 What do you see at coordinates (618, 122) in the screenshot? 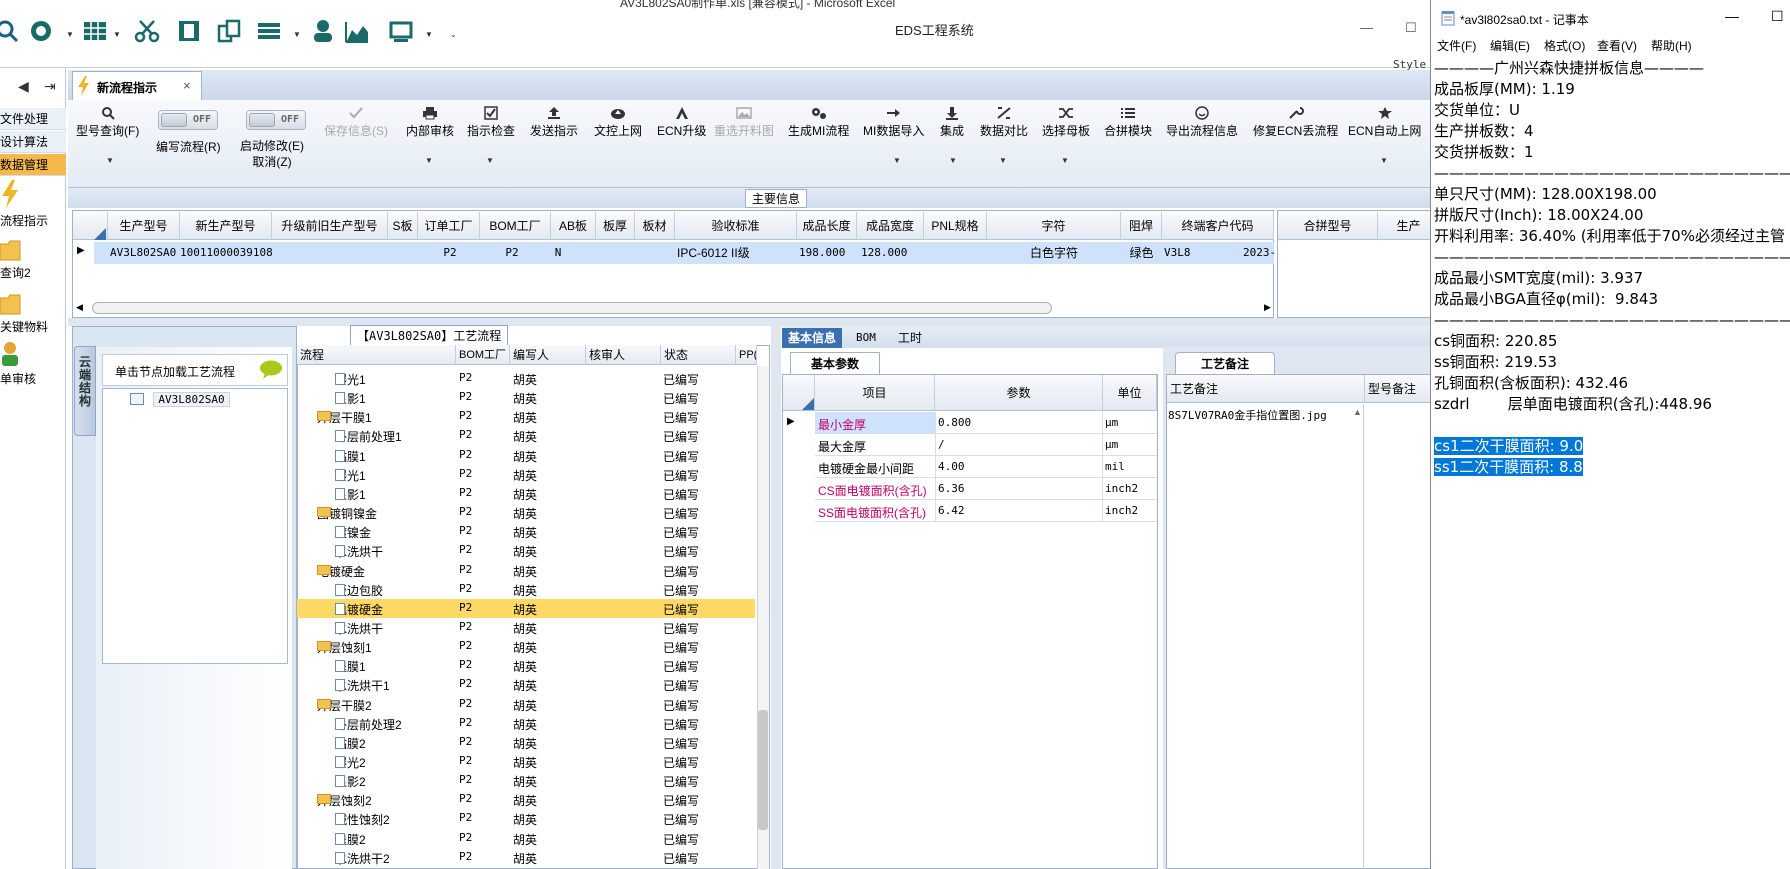
I see `ribbon-doc-upload-button: 文控上网` at bounding box center [618, 122].